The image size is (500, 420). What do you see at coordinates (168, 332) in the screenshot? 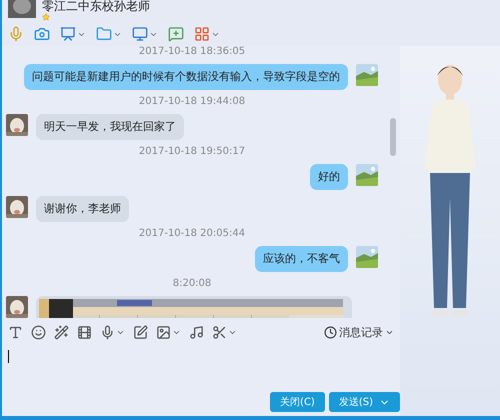
I see `image-tool` at bounding box center [168, 332].